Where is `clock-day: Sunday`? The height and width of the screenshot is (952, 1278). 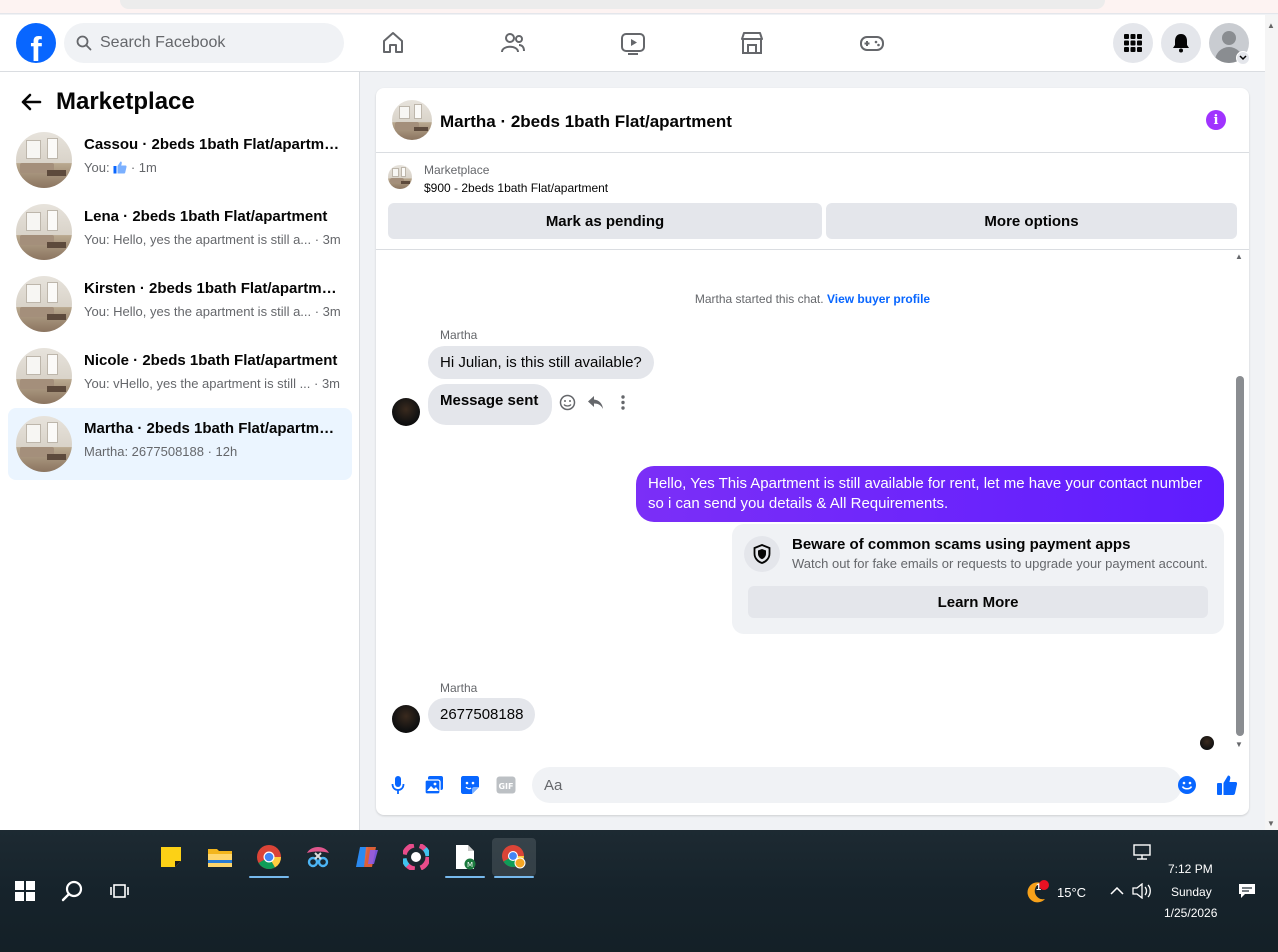
clock-day: Sunday is located at coordinates (1191, 892).